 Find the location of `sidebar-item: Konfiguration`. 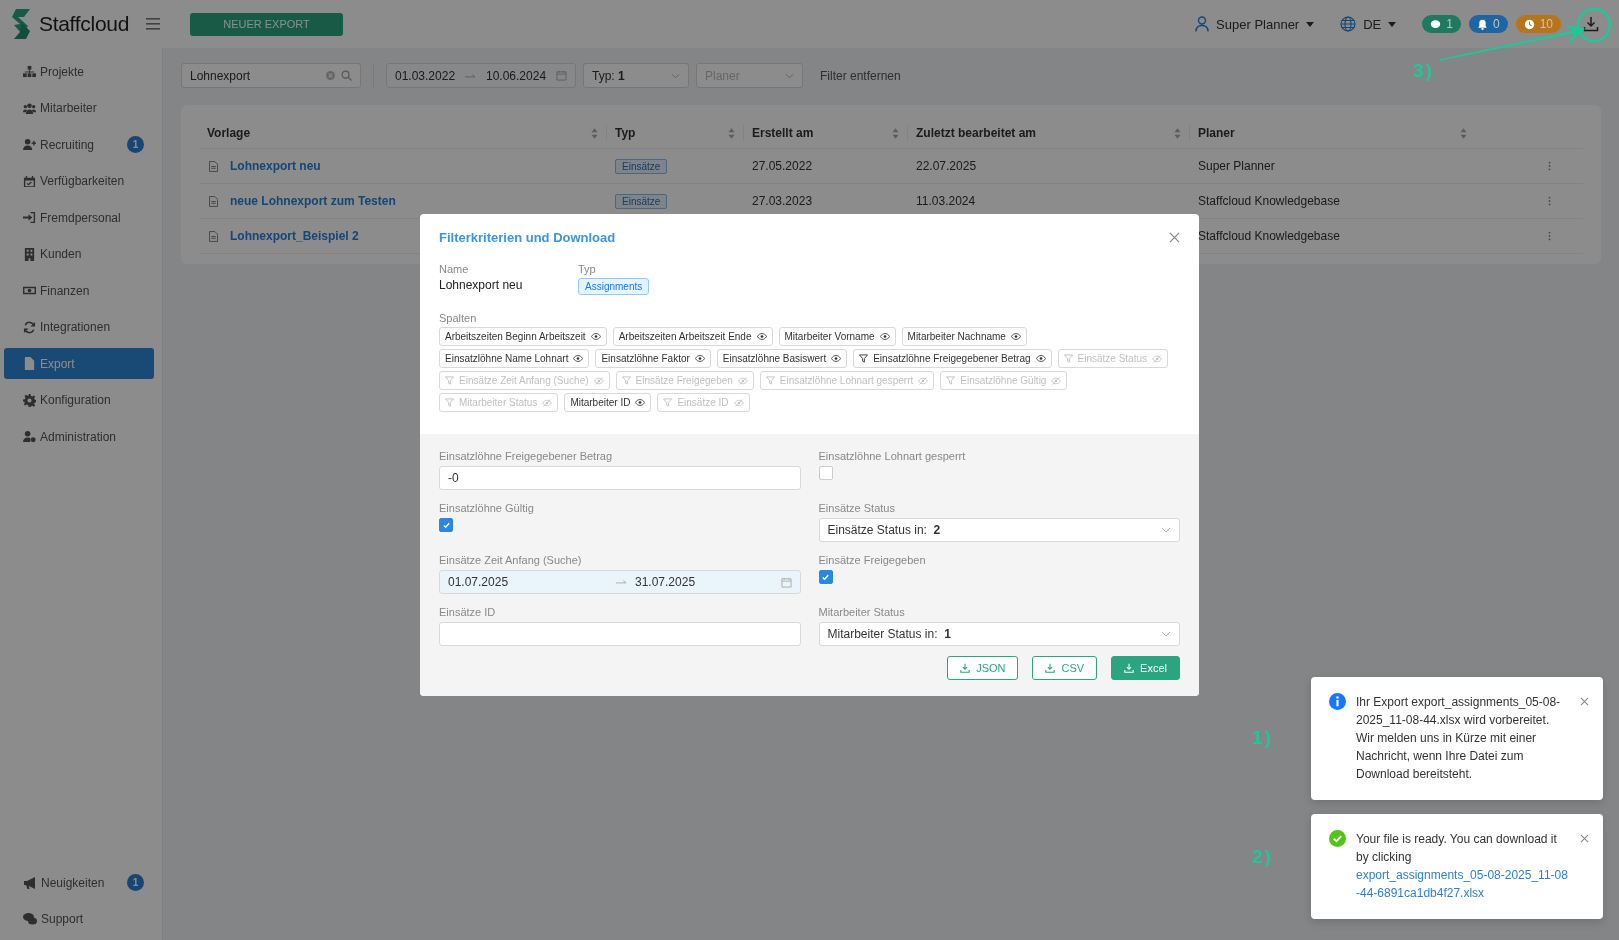

sidebar-item: Konfiguration is located at coordinates (79, 400).